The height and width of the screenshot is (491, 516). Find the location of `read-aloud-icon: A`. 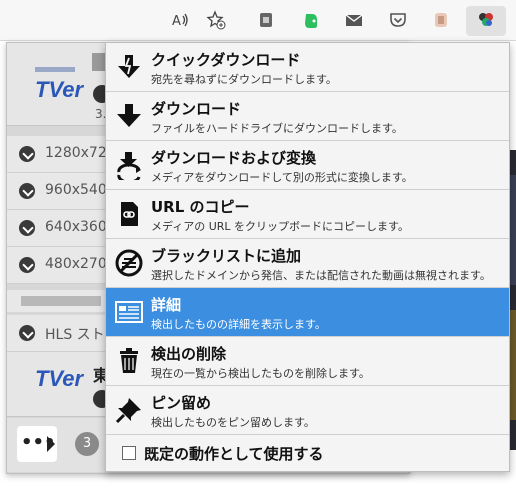

read-aloud-icon: A is located at coordinates (180, 20).